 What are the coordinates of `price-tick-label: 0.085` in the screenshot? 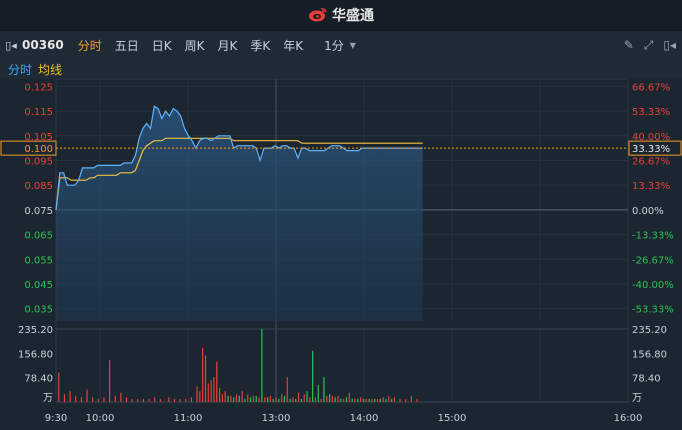 It's located at (38, 186).